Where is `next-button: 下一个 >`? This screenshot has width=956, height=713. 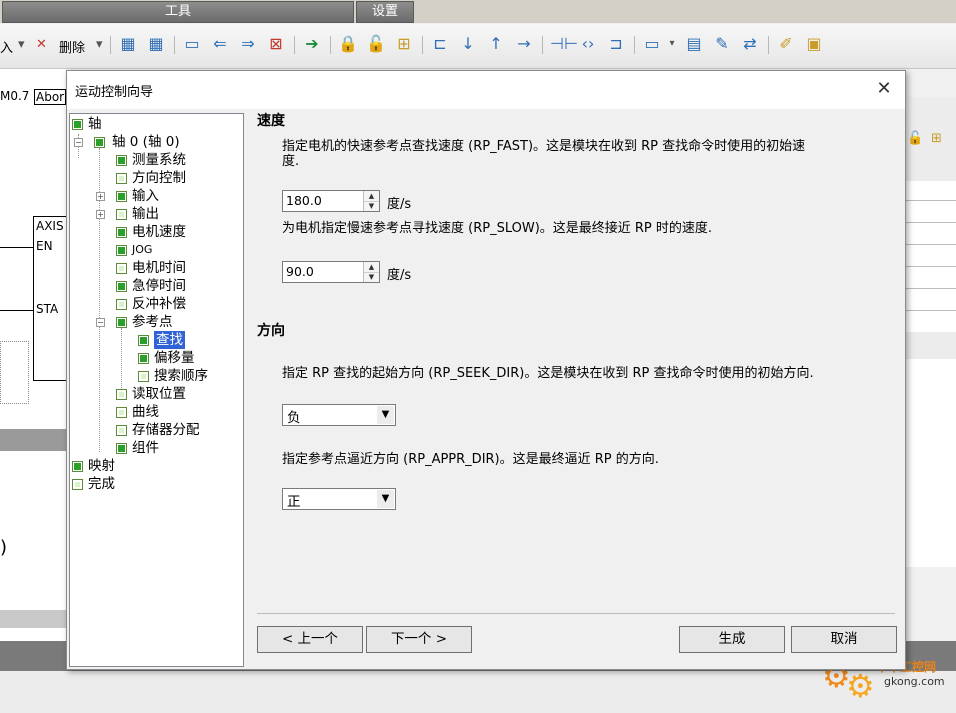
next-button: 下一个 > is located at coordinates (419, 639).